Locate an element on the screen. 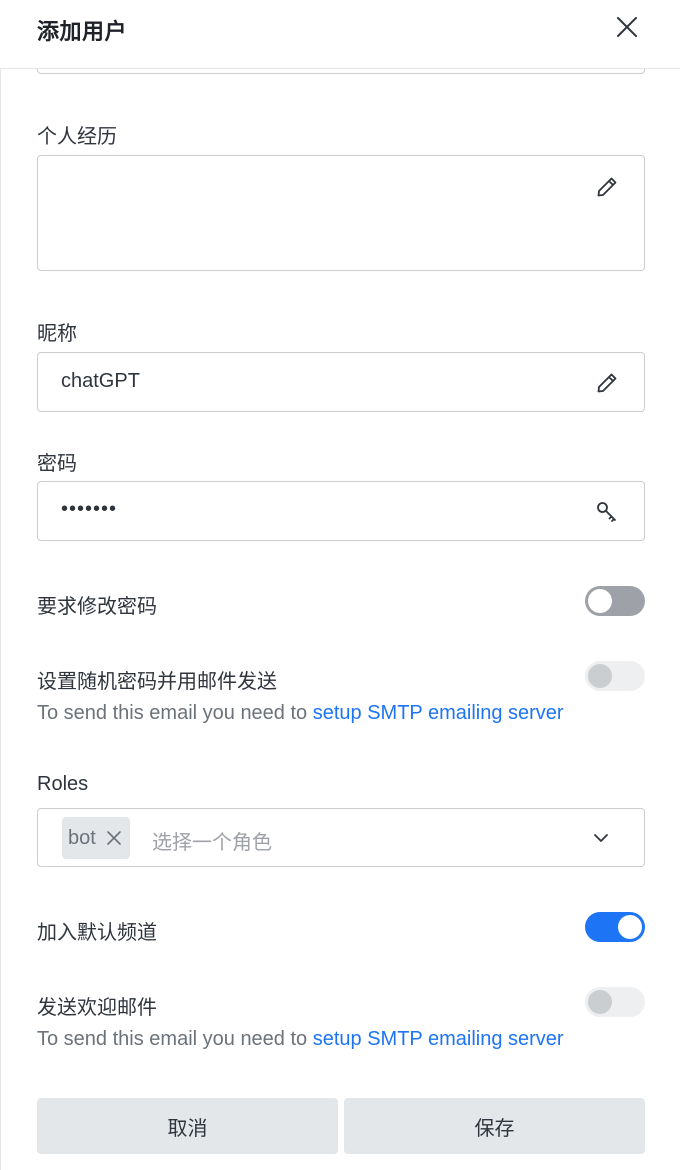 This screenshot has height=1170, width=680. close-button is located at coordinates (627, 27).